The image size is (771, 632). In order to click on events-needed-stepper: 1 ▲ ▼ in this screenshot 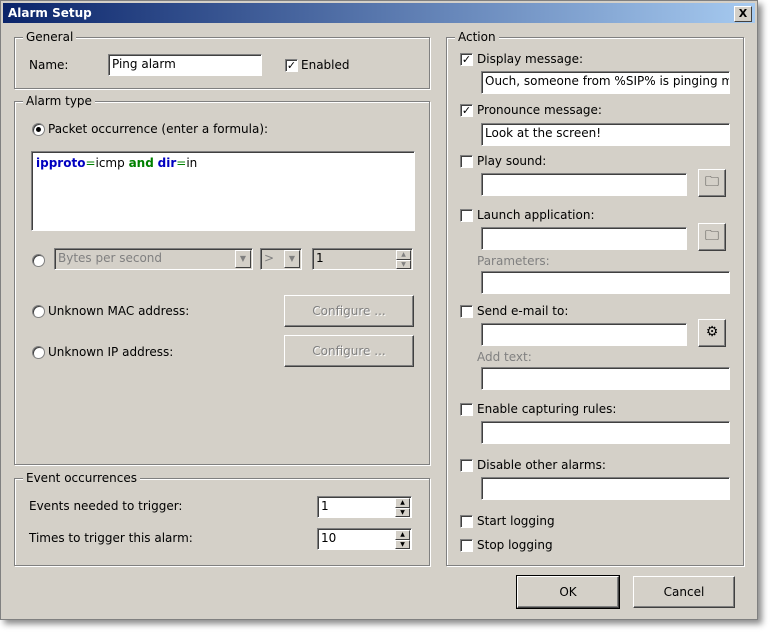, I will do `click(364, 507)`.